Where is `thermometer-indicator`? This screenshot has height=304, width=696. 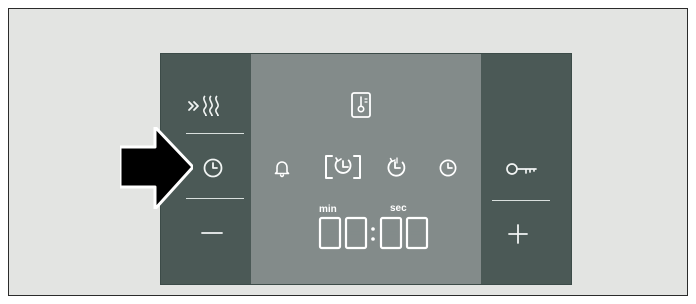 thermometer-indicator is located at coordinates (361, 105).